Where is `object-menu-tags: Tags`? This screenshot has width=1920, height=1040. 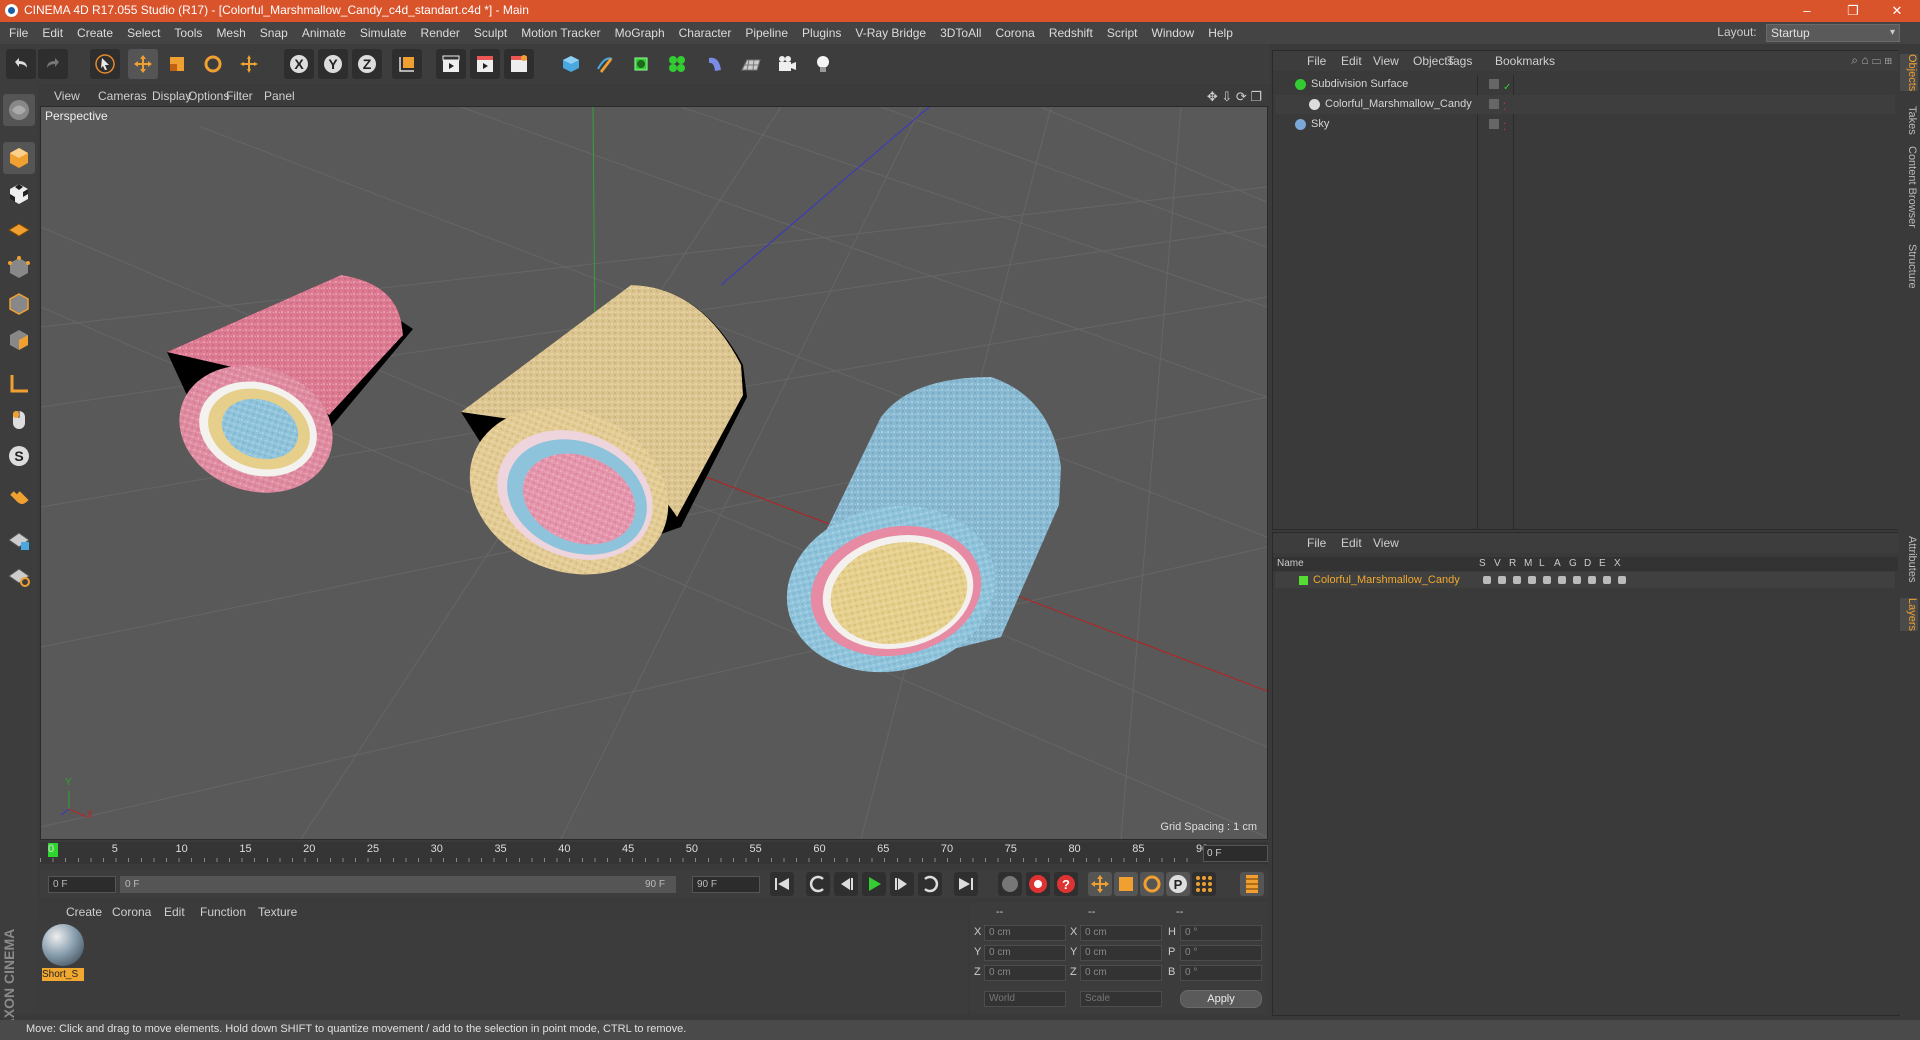
object-menu-tags: Tags is located at coordinates (1459, 61).